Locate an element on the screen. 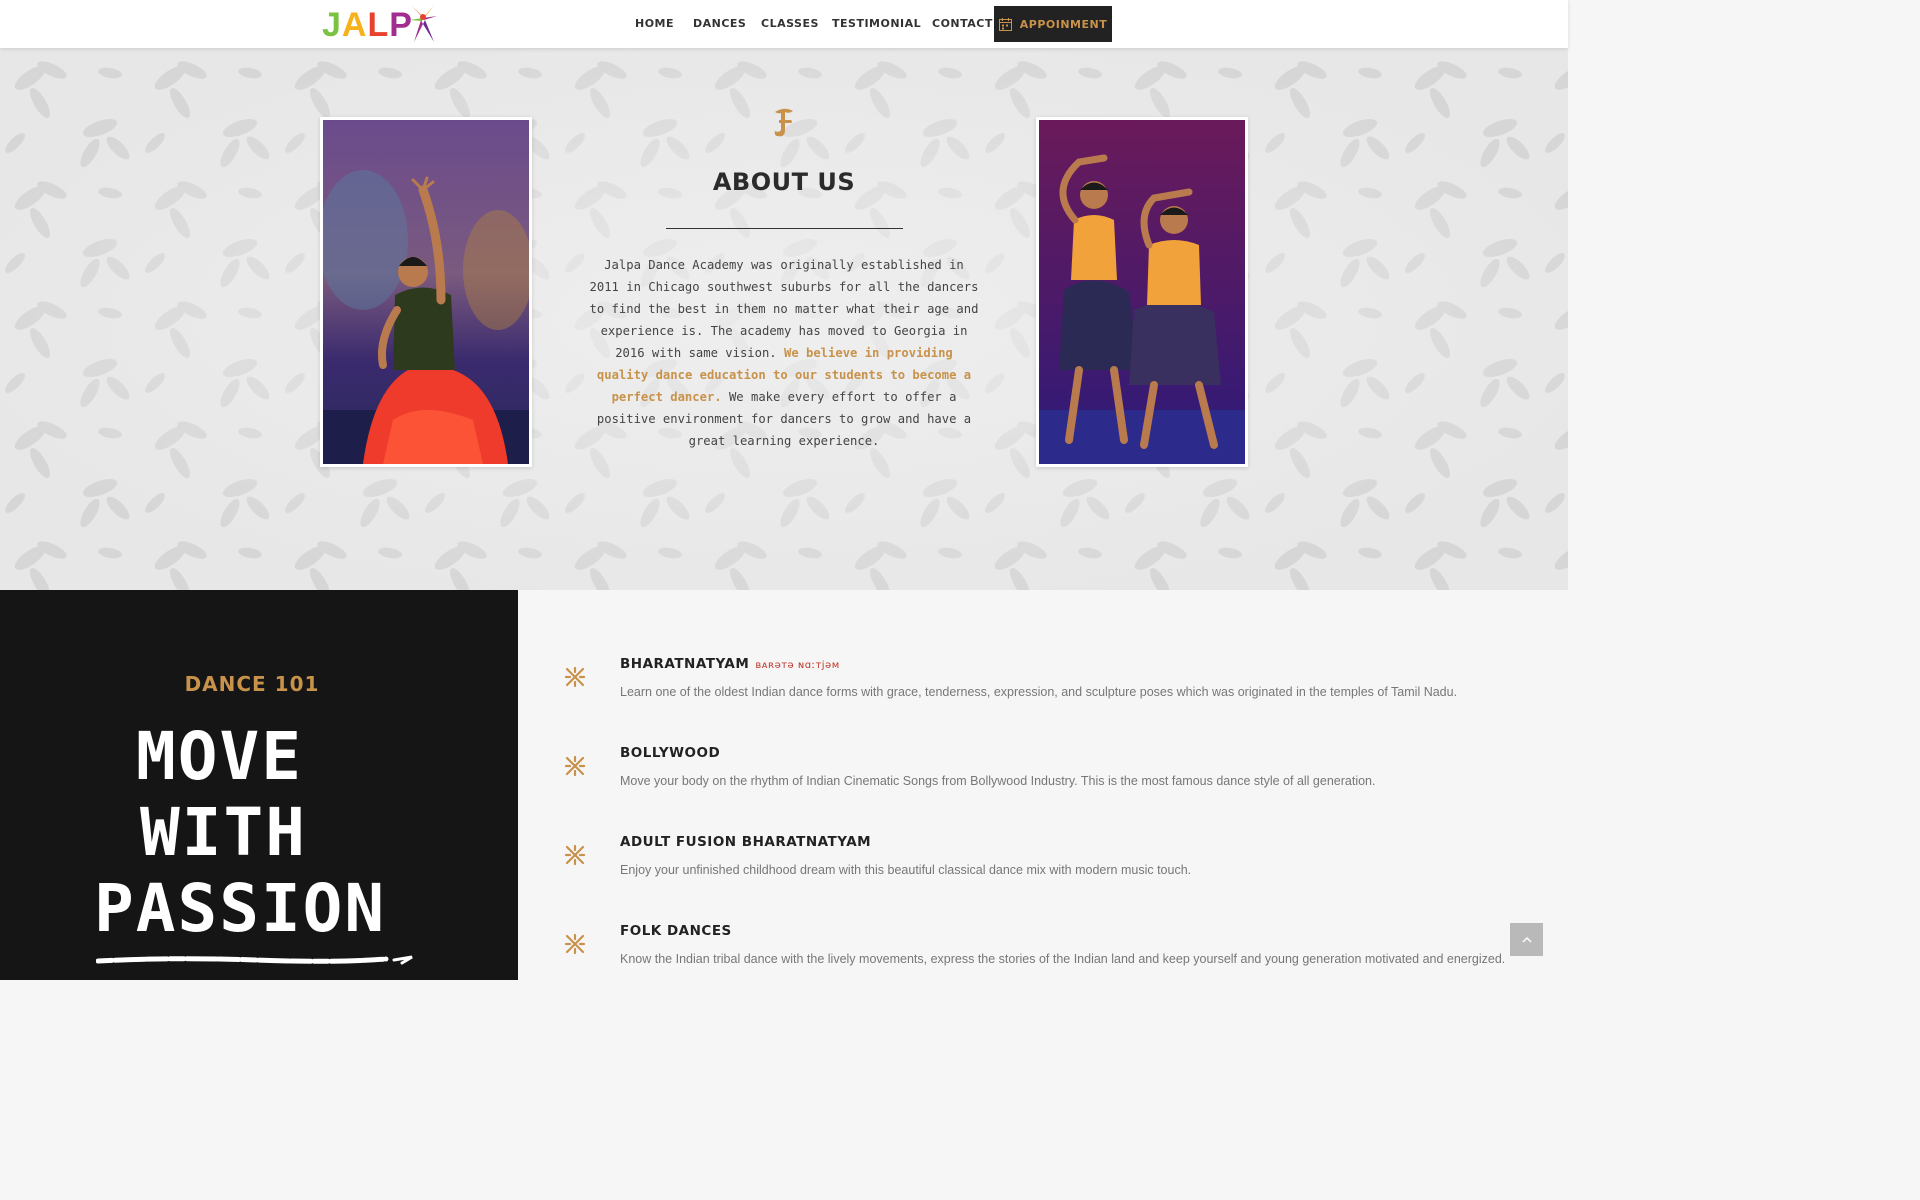  nav-testimonial: TESTIMONIAL is located at coordinates (876, 23).